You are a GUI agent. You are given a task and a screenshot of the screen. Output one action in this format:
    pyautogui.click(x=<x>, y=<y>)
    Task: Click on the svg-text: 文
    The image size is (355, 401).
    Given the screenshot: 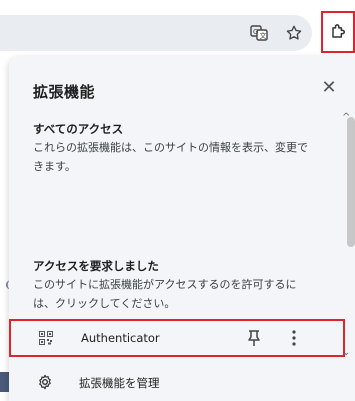 What is the action you would take?
    pyautogui.click(x=263, y=35)
    